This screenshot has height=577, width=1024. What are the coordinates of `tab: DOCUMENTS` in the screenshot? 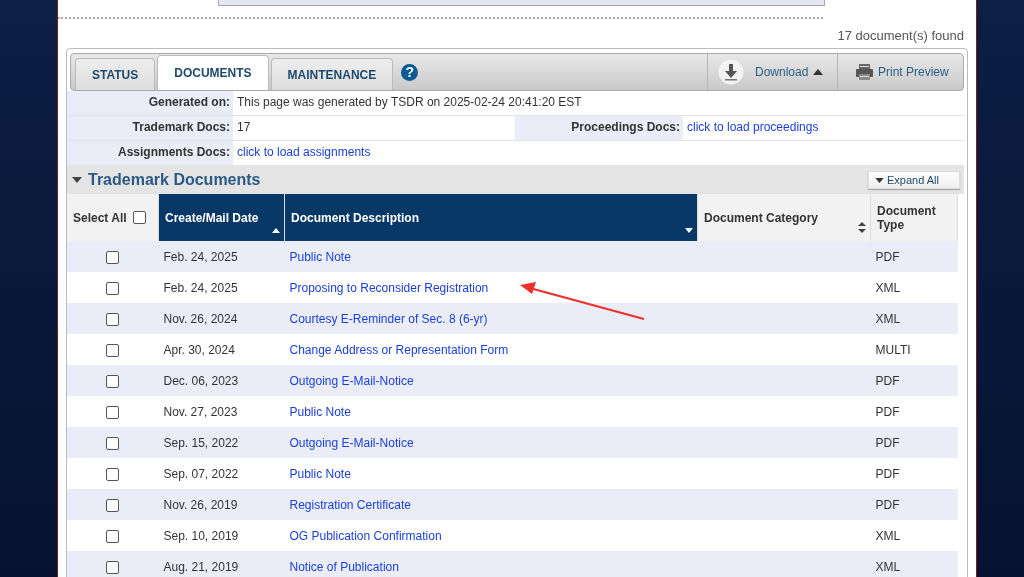 It's located at (213, 72).